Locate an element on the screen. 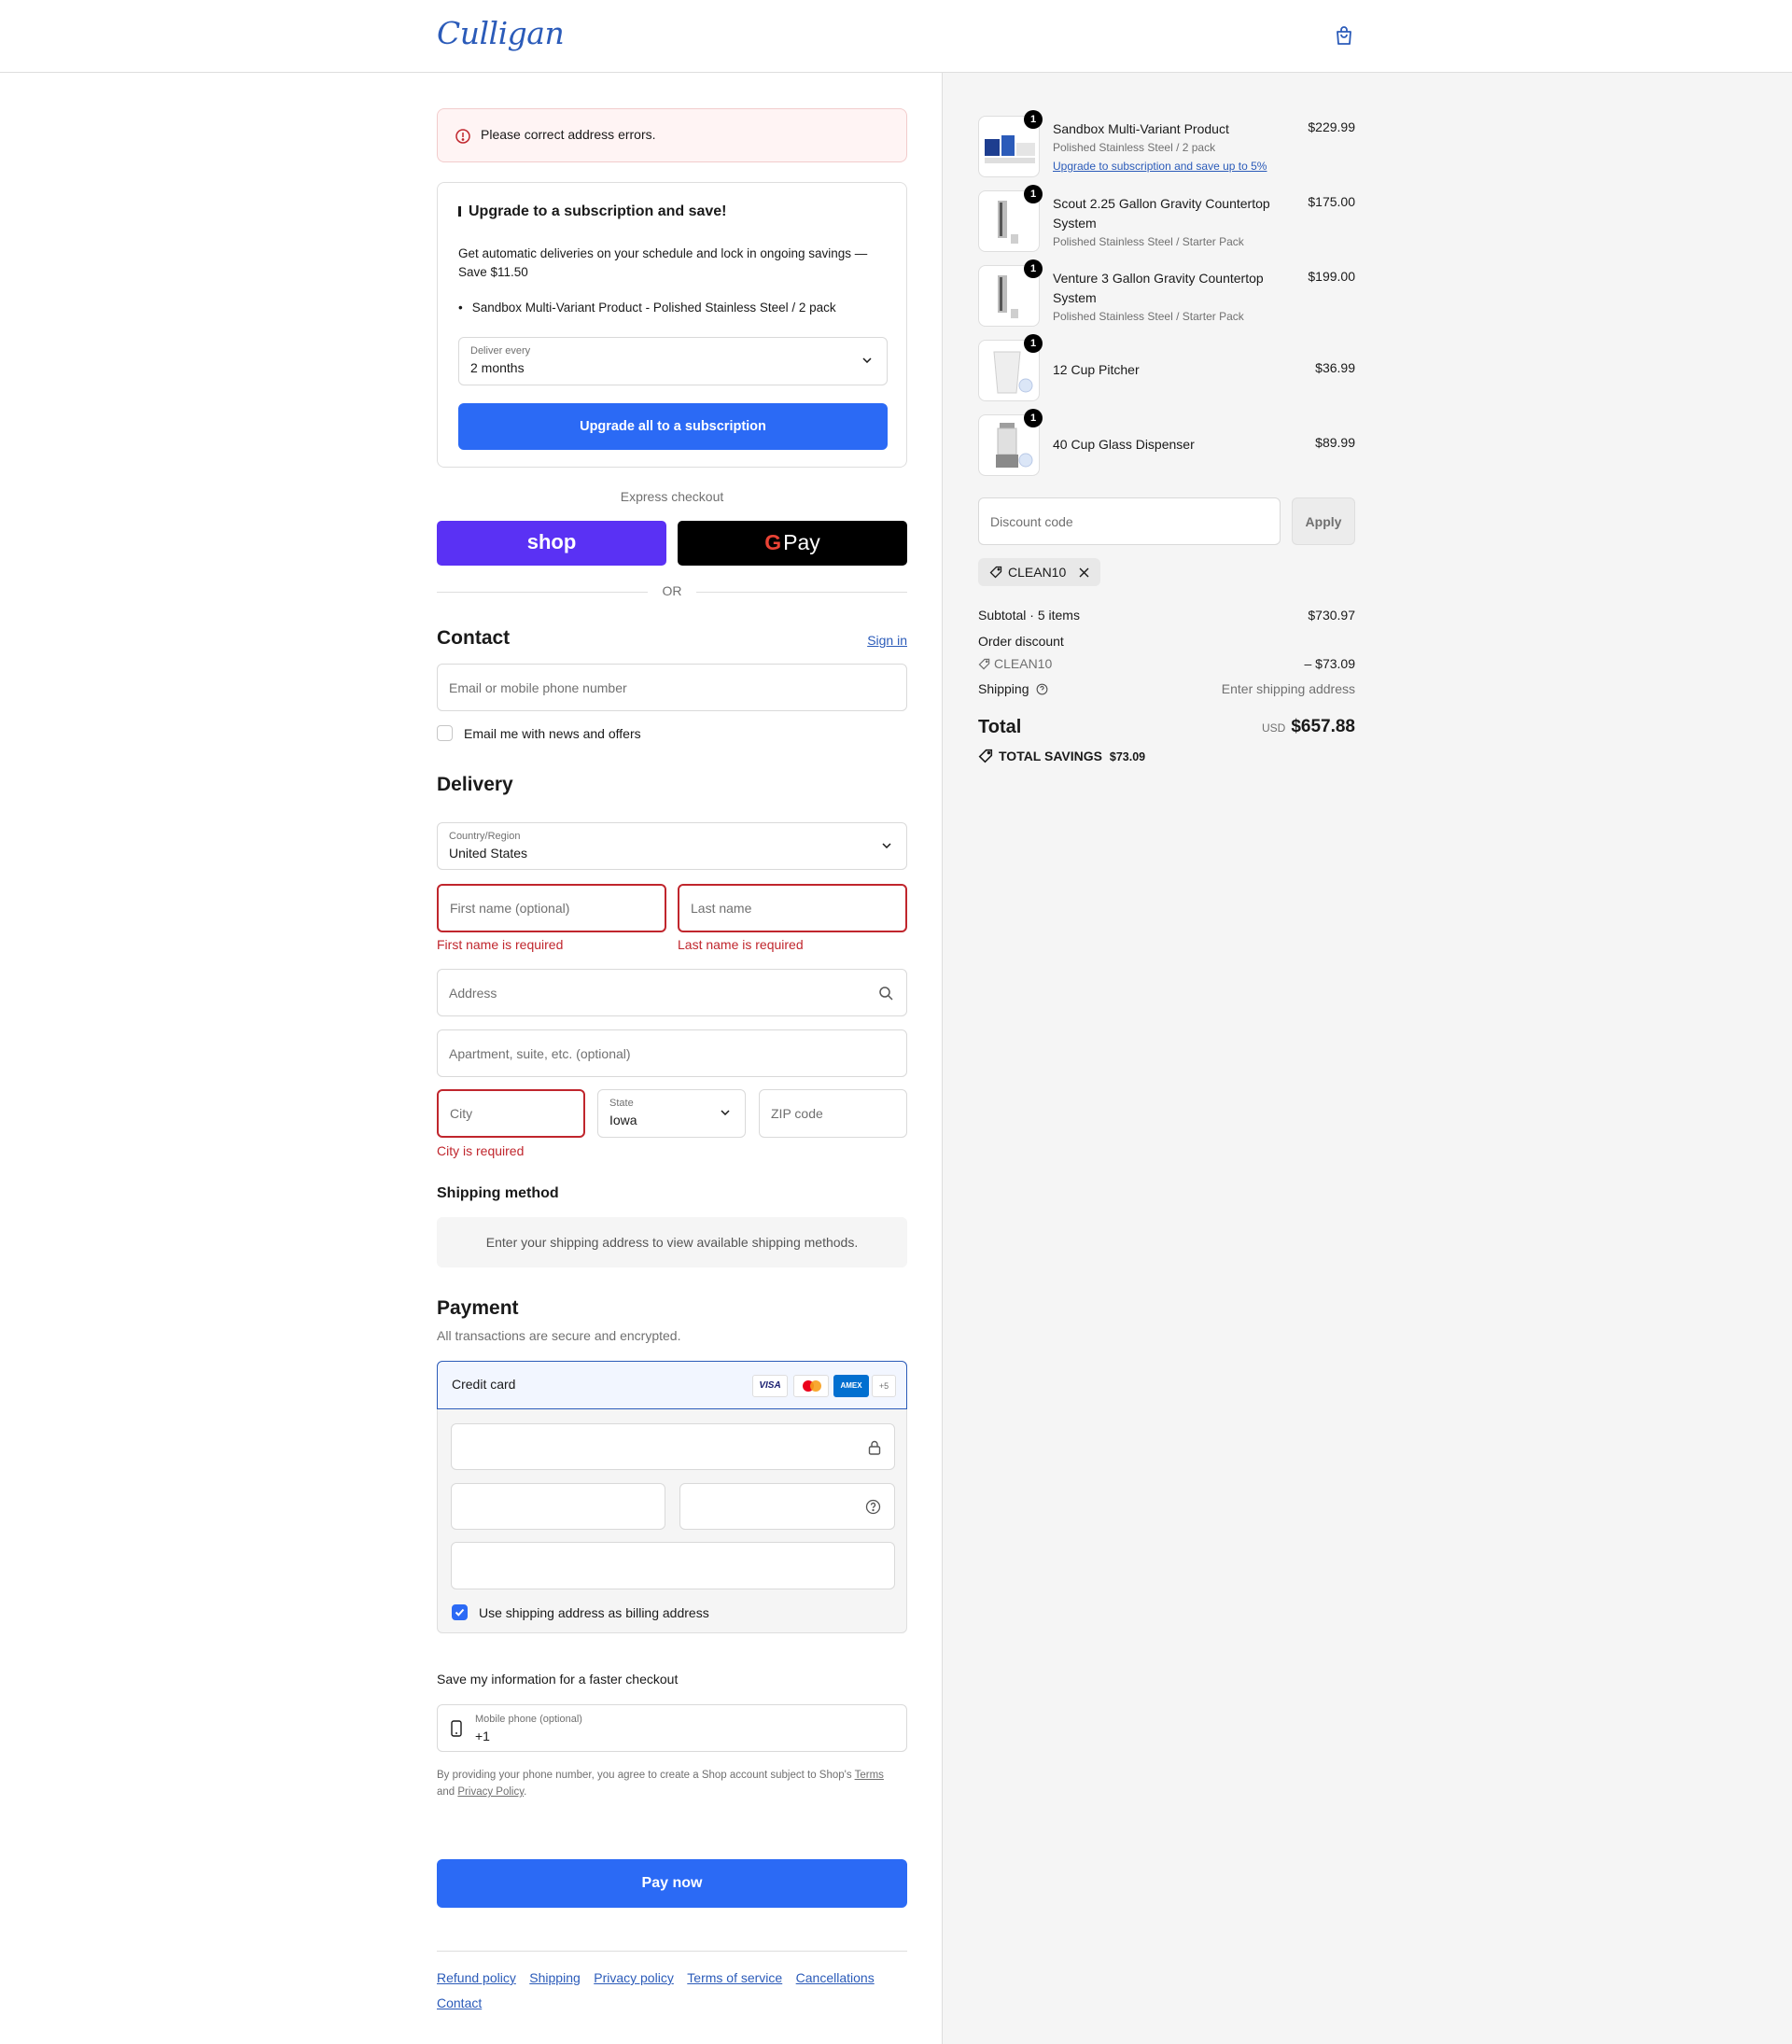  terms-link: Terms is located at coordinates (869, 1775).